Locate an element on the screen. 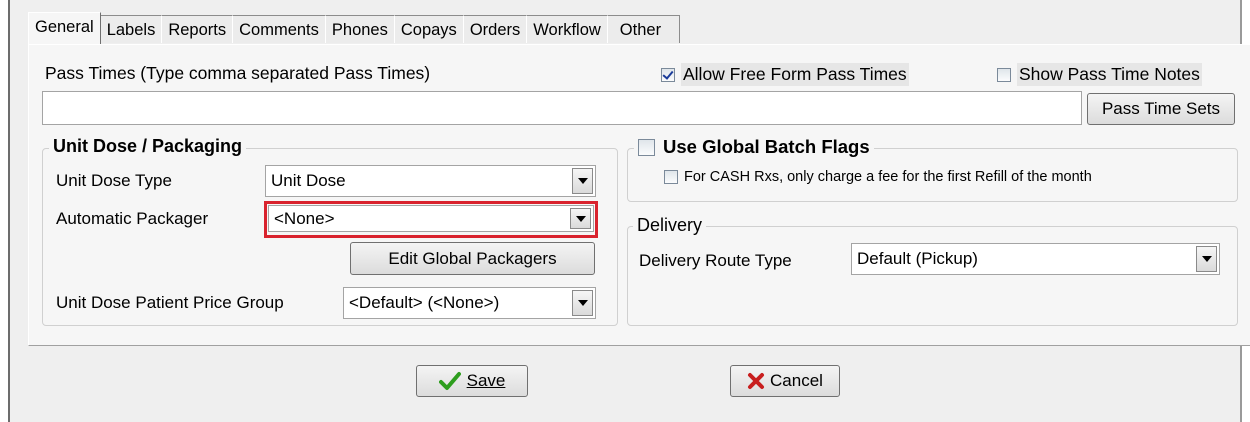 This screenshot has height=422, width=1250. unit-dose-type-select: Unit Dose is located at coordinates (430, 181).